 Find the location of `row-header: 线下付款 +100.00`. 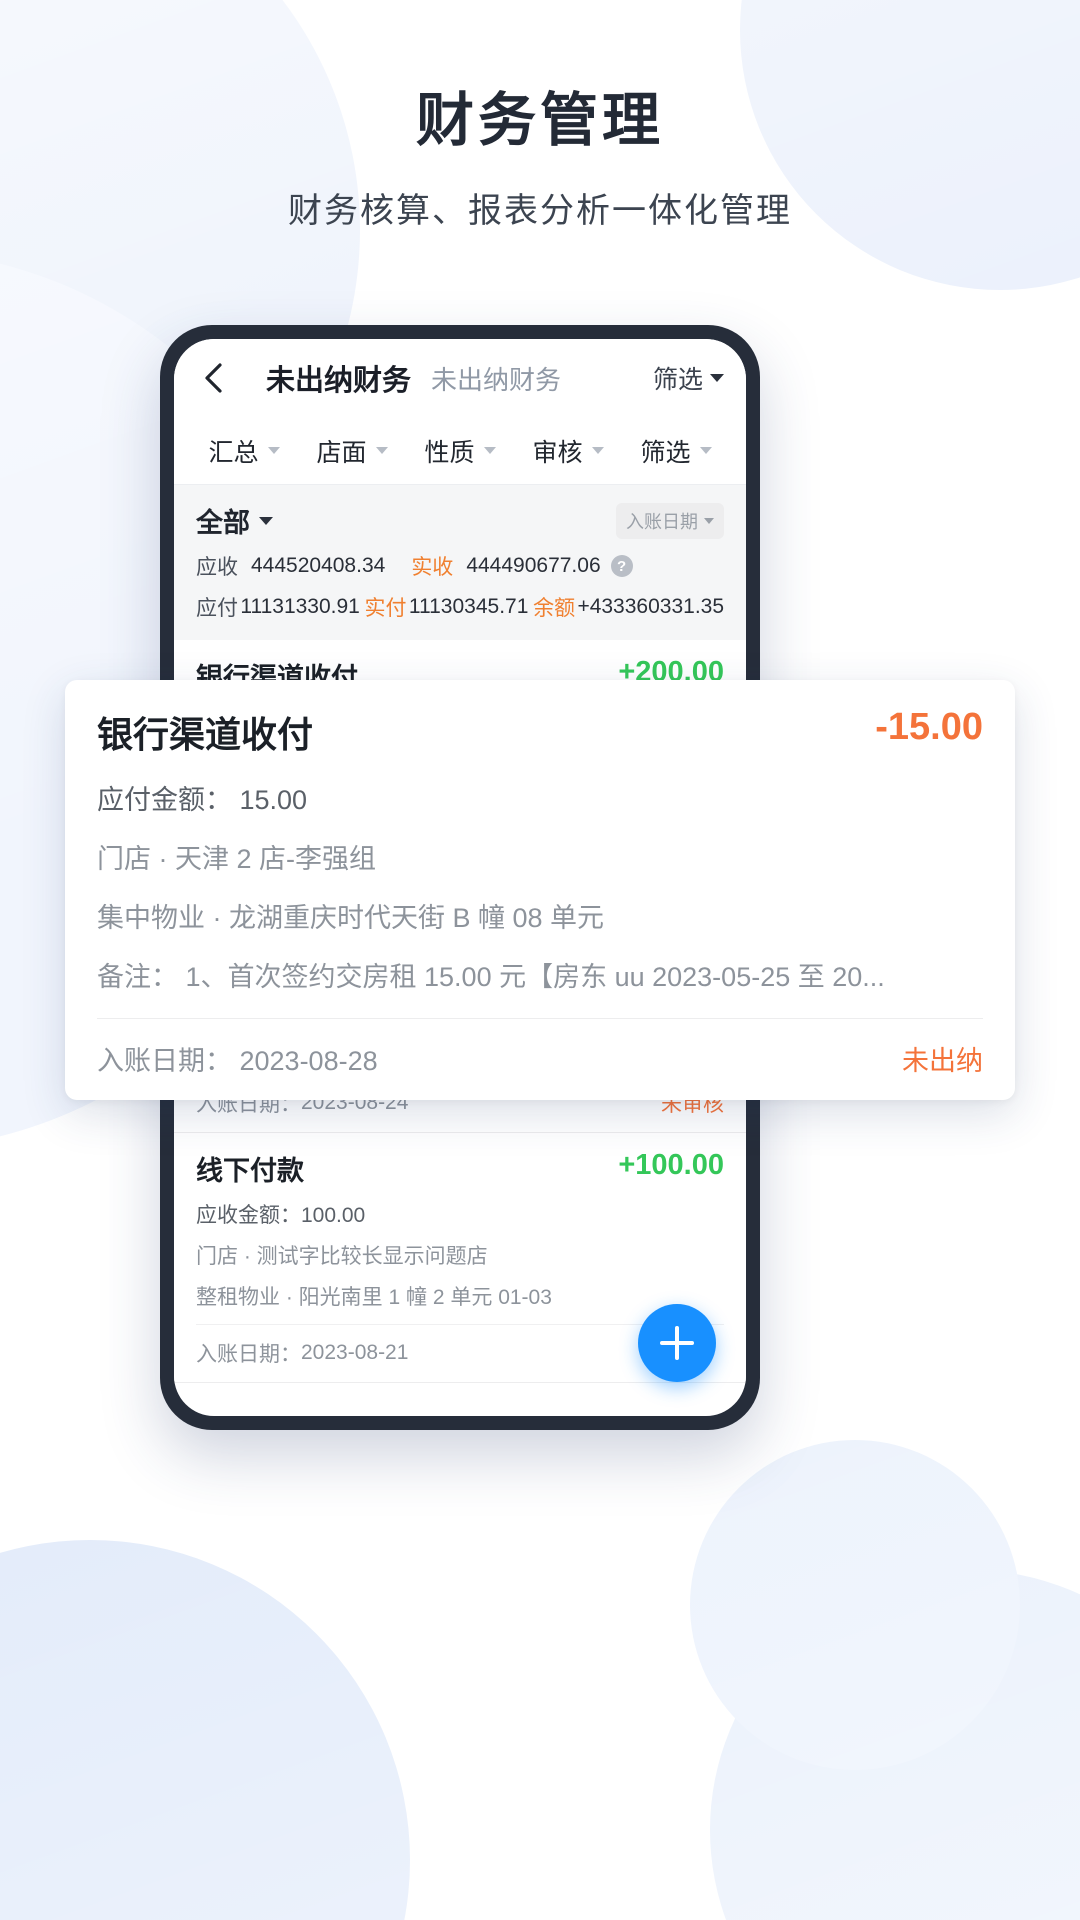

row-header: 线下付款 +100.00 is located at coordinates (460, 1168).